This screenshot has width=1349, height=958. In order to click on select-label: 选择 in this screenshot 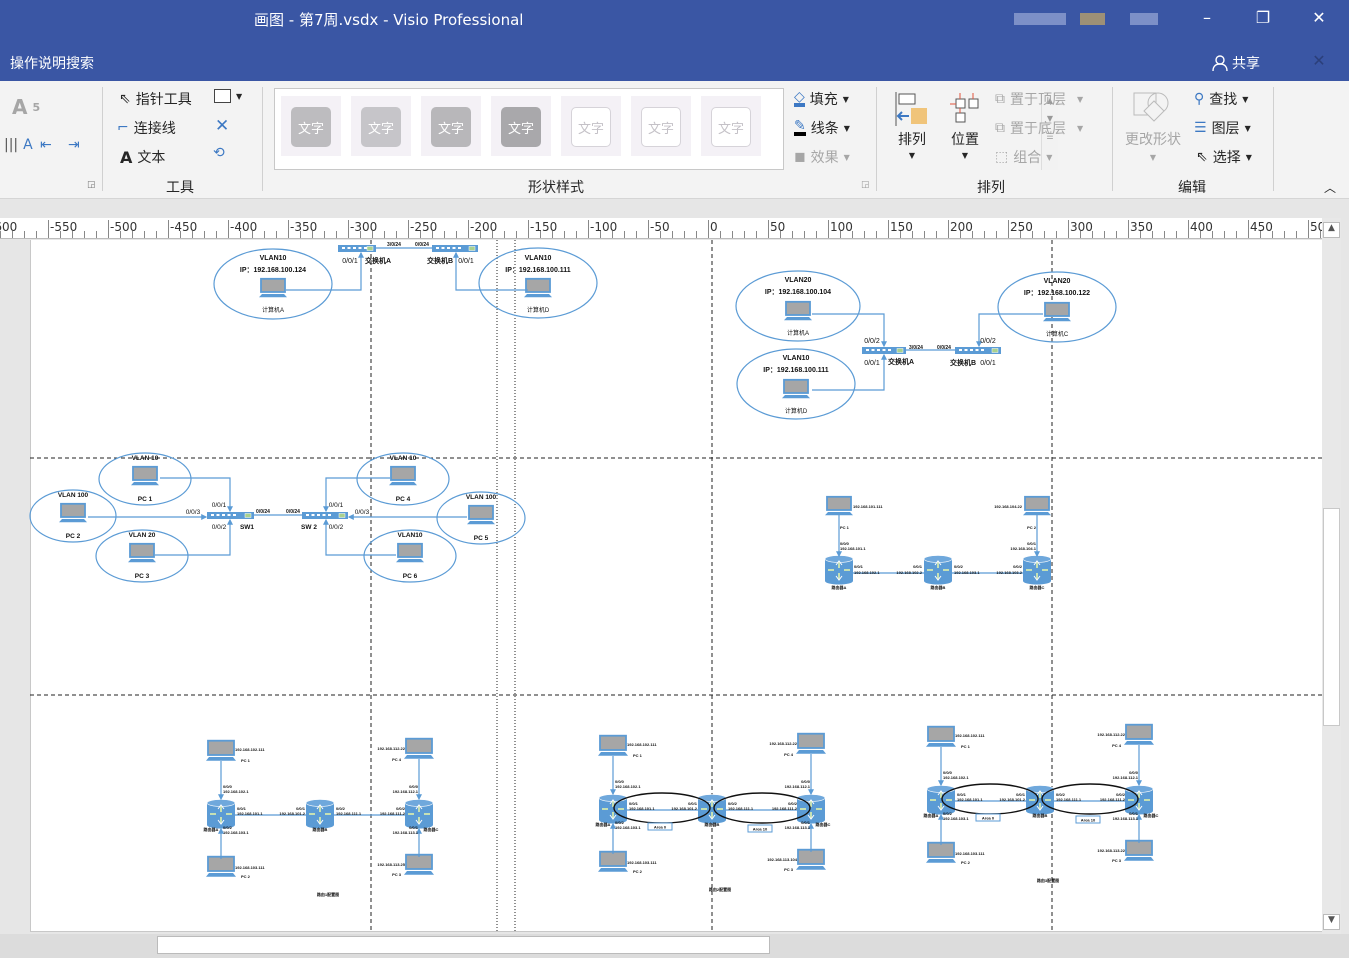, I will do `click(1226, 158)`.